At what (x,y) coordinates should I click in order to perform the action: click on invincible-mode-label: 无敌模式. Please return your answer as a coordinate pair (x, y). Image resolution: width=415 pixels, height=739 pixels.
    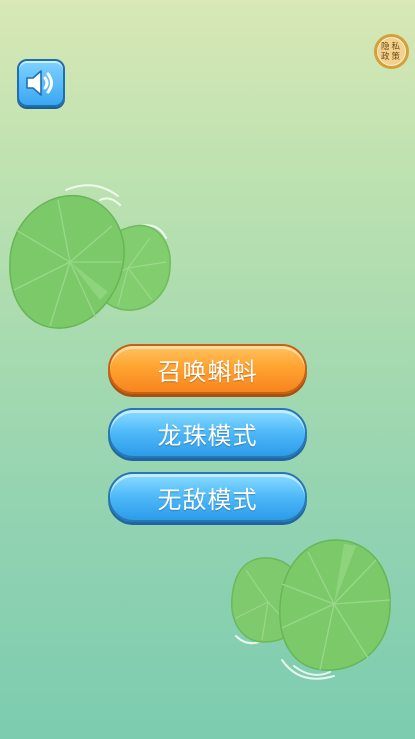
    Looking at the image, I should click on (207, 499).